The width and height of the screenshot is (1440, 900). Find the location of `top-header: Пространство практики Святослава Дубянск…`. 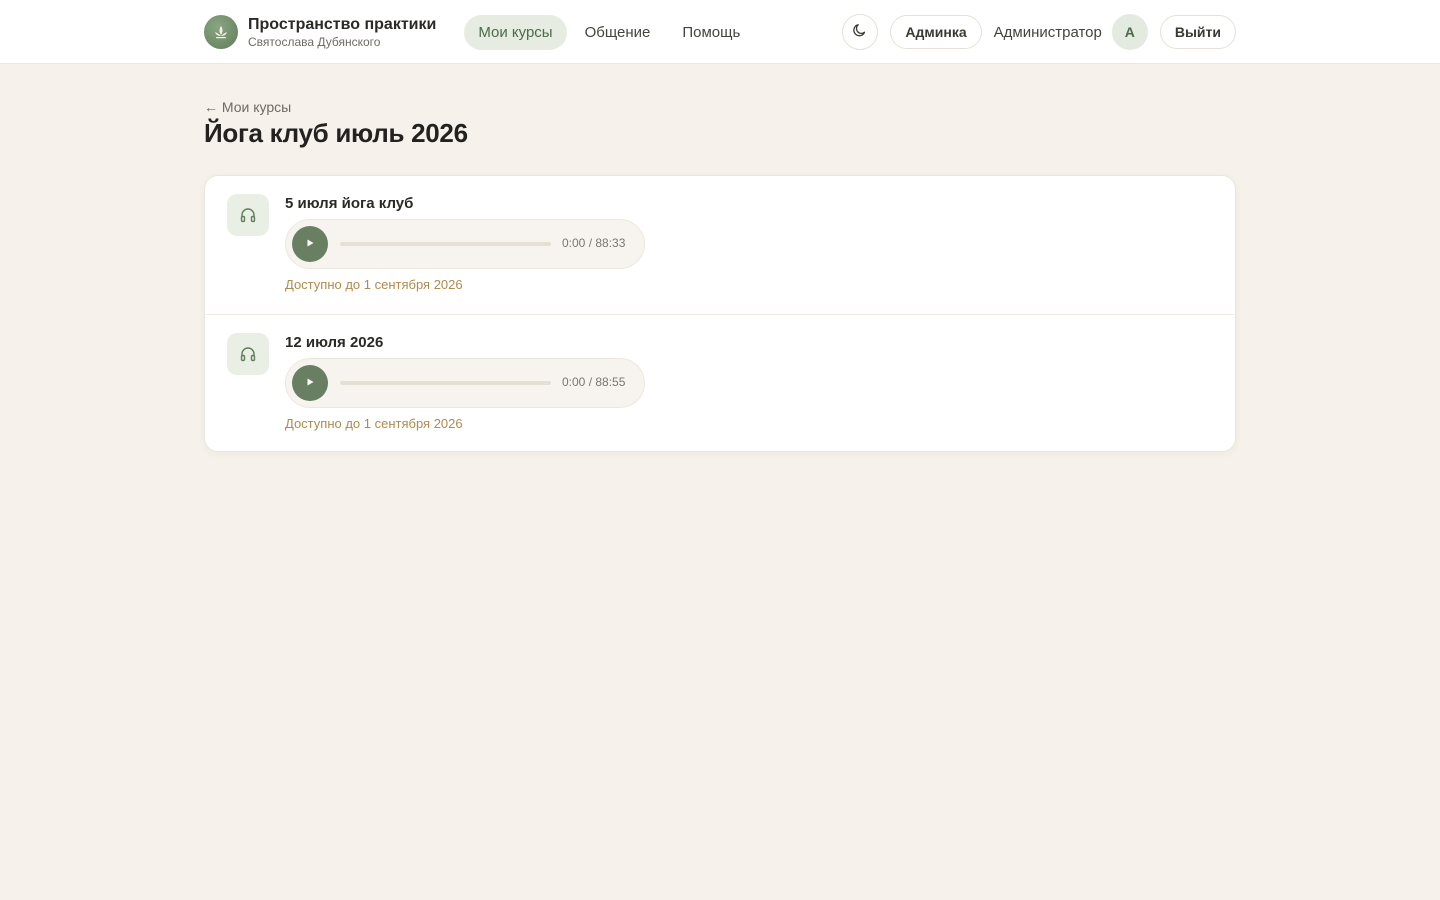

top-header: Пространство практики Святослава Дубянск… is located at coordinates (720, 32).